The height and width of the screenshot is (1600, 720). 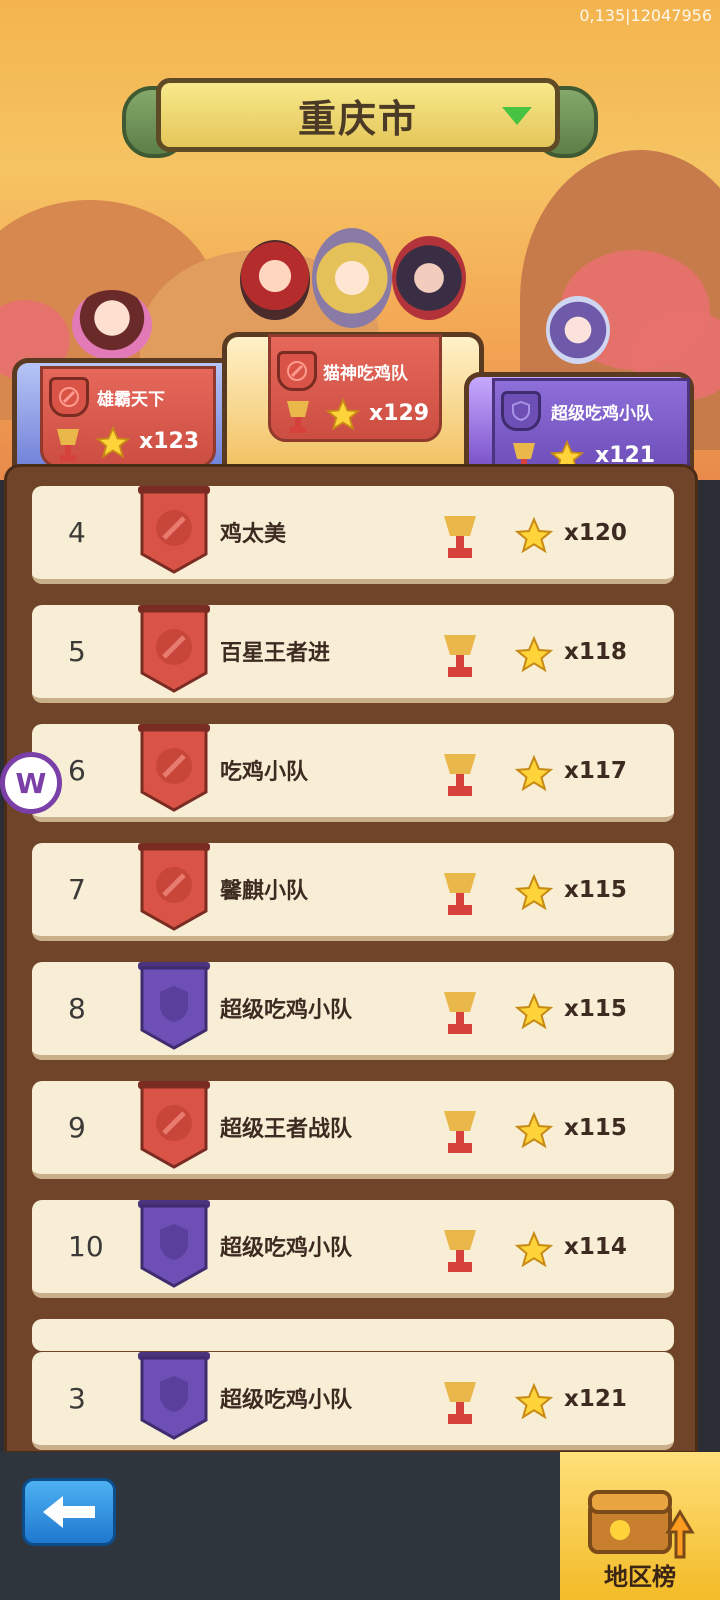 I want to click on star-count: x114, so click(x=595, y=1247).